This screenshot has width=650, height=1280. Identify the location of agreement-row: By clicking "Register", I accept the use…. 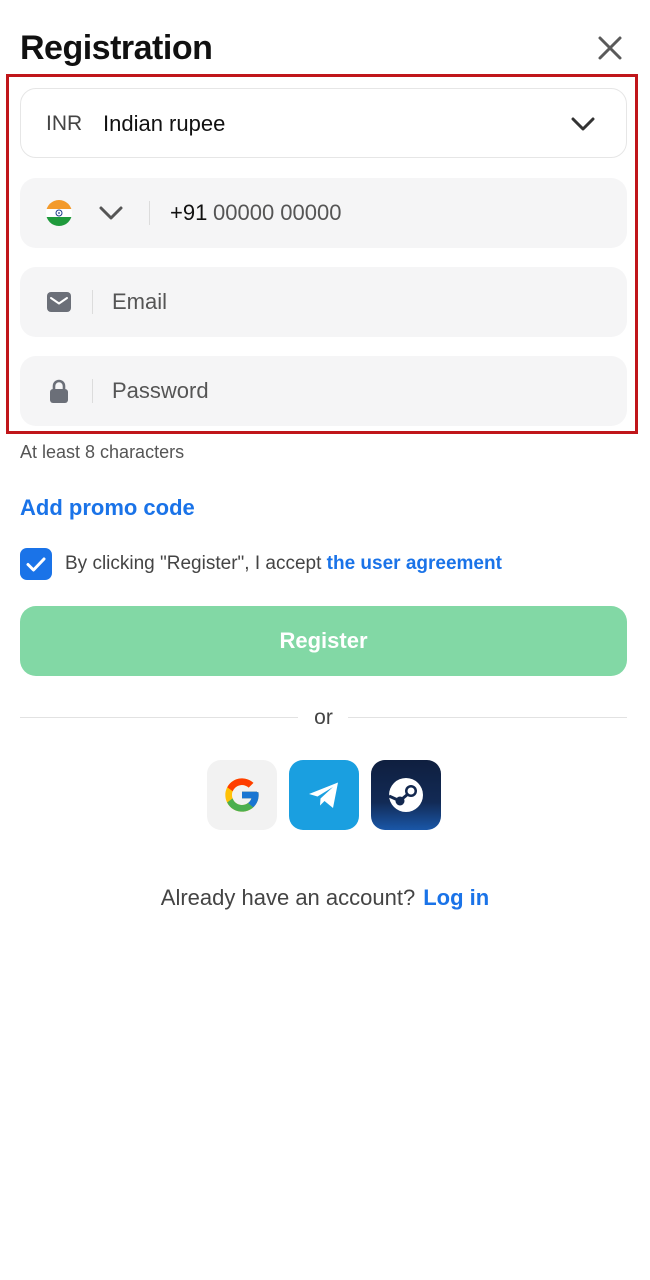
(330, 564).